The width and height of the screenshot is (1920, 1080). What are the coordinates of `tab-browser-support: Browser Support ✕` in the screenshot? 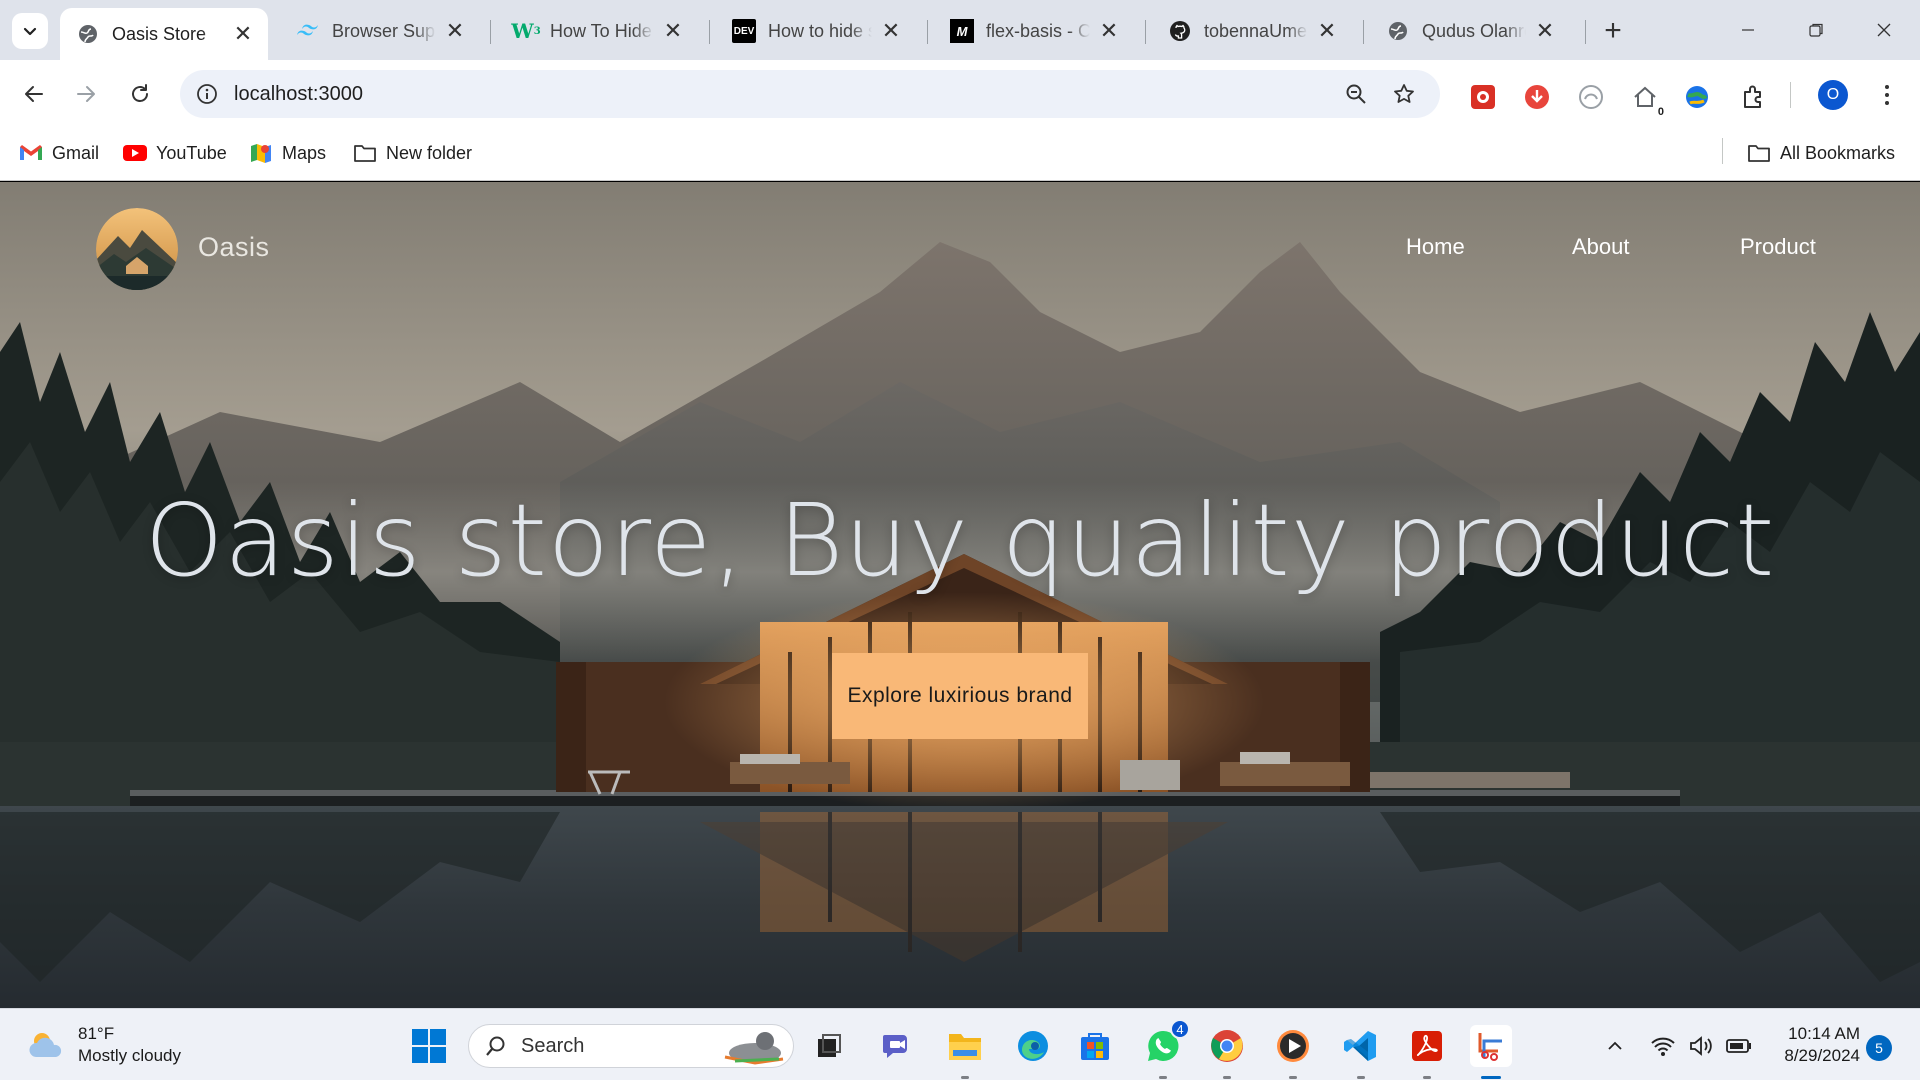 It's located at (380, 31).